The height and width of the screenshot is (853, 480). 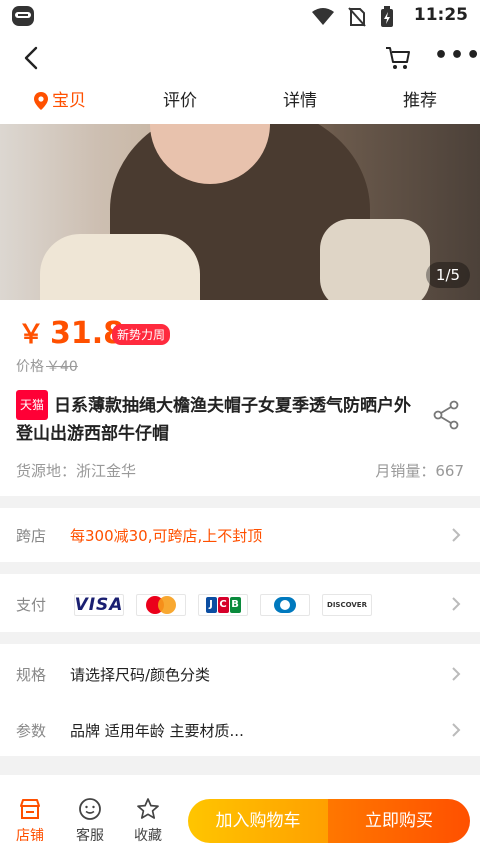 I want to click on tab-details-label: 详情, so click(x=300, y=101).